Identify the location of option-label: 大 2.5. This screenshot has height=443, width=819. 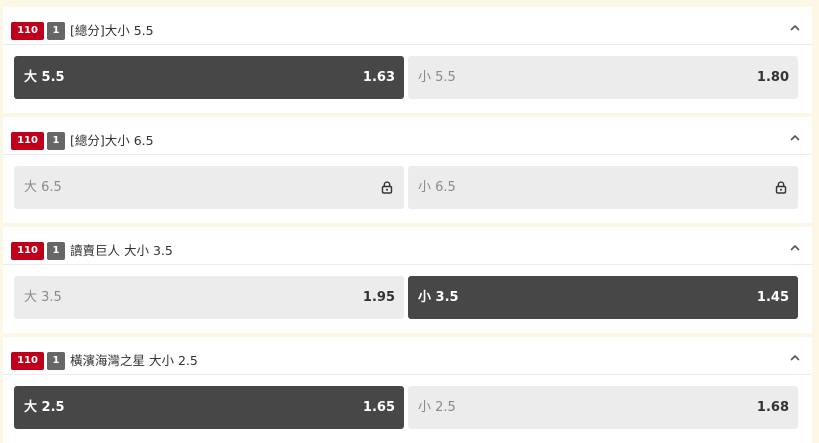
(44, 407).